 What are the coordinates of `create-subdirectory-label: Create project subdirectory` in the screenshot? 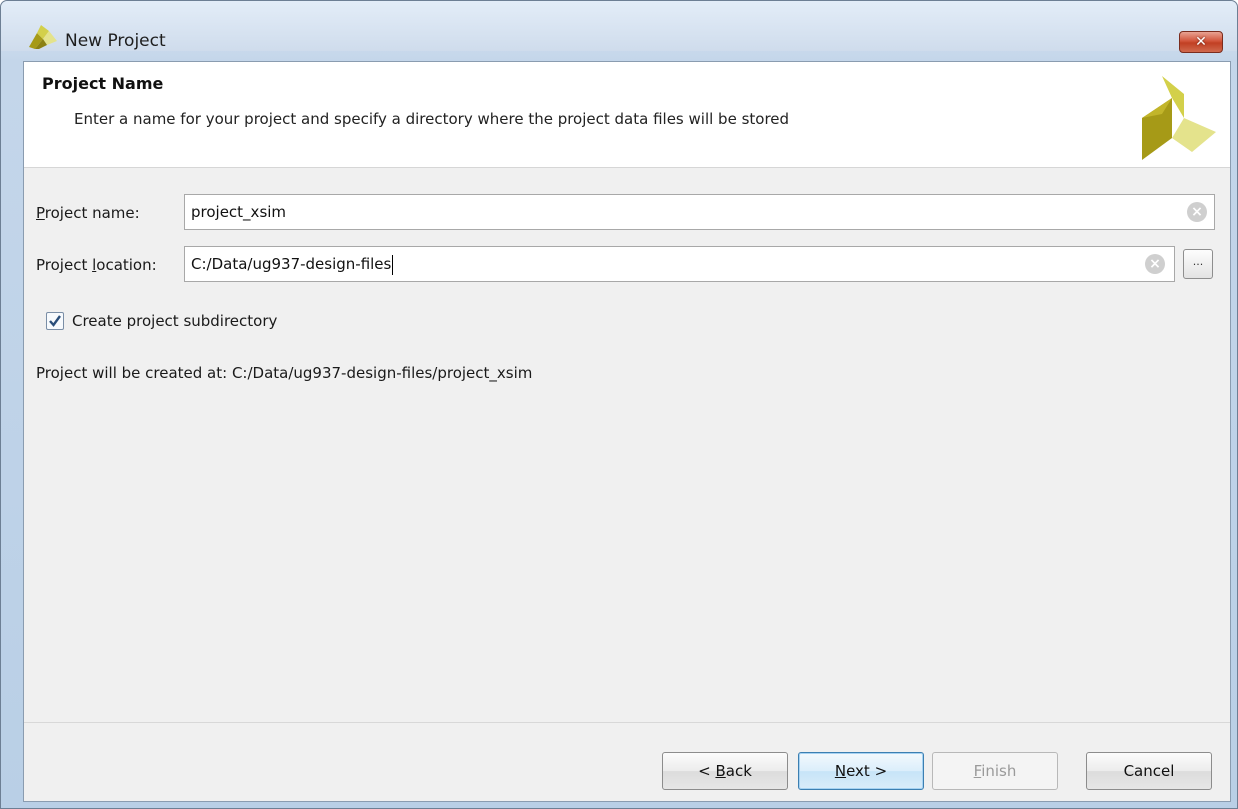 It's located at (174, 321).